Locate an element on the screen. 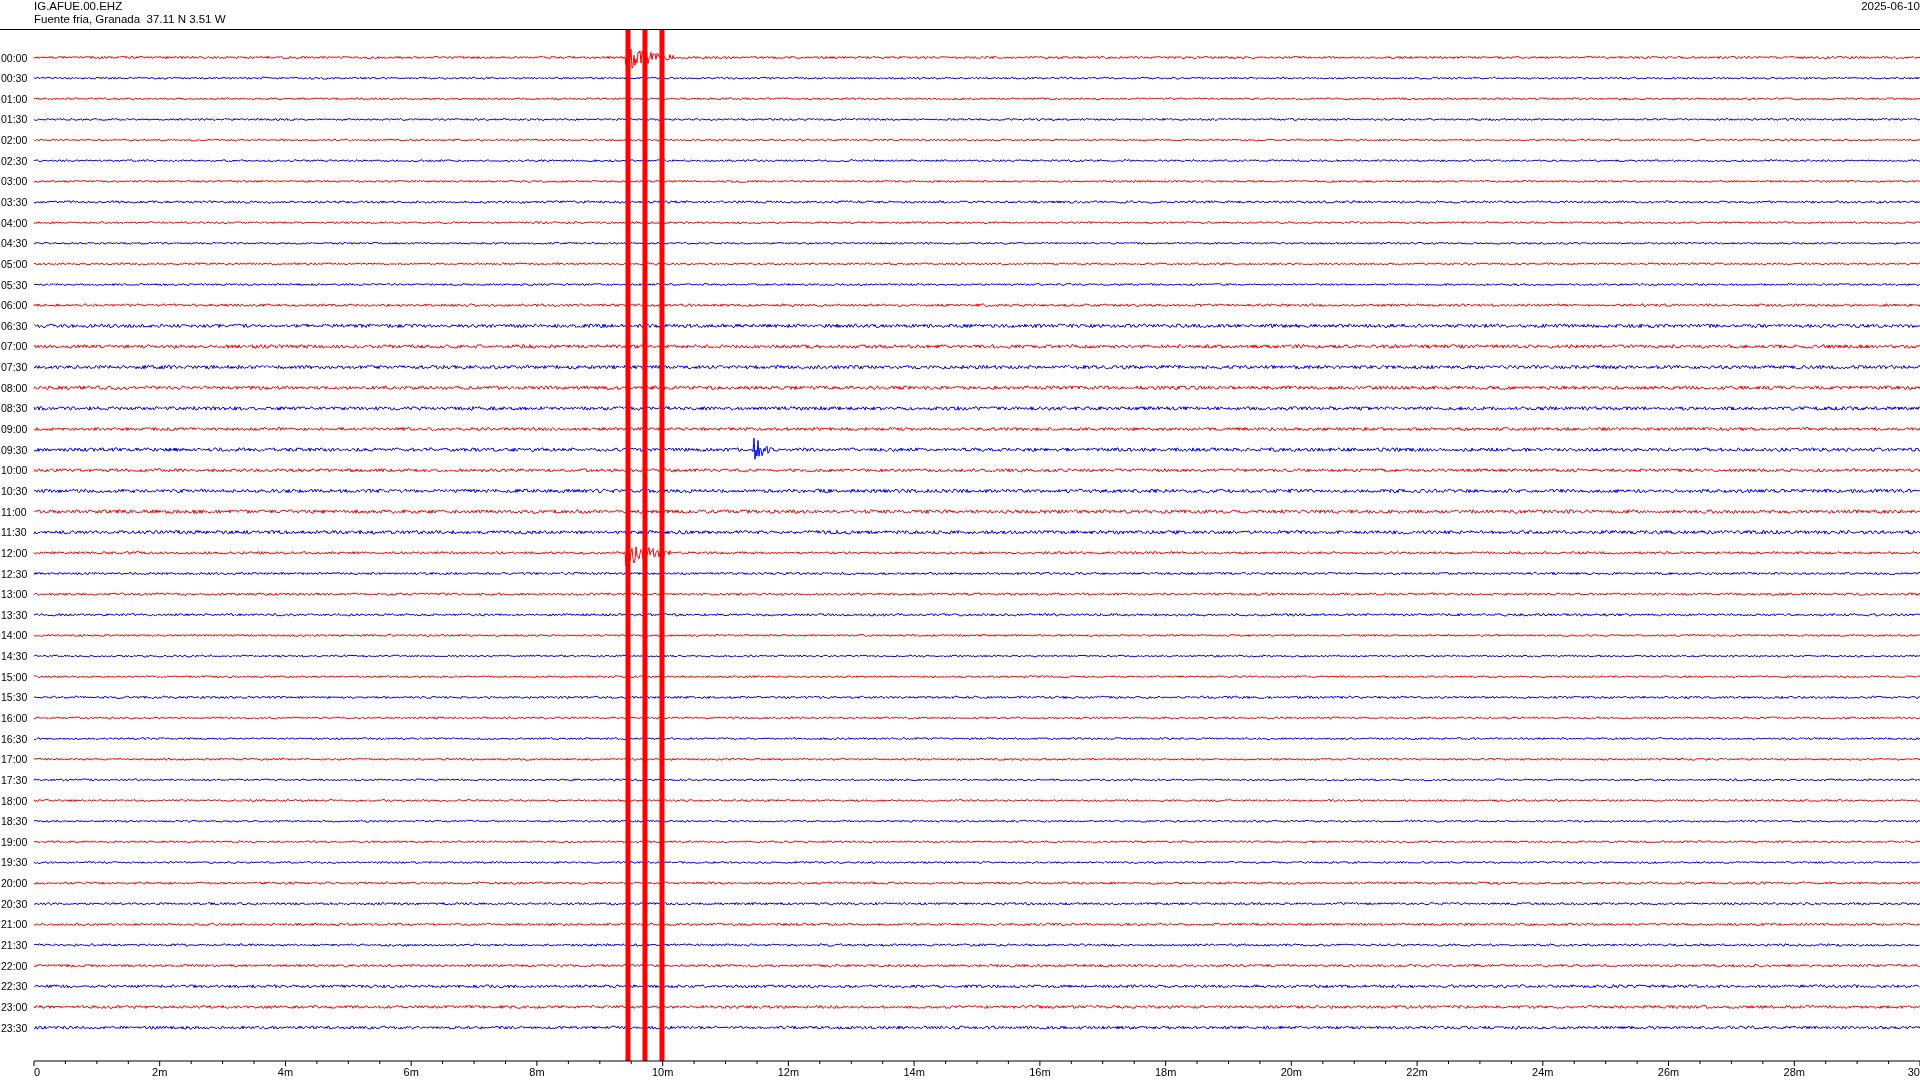 Image resolution: width=1920 pixels, height=1080 pixels. axis-label: 8m is located at coordinates (537, 1072).